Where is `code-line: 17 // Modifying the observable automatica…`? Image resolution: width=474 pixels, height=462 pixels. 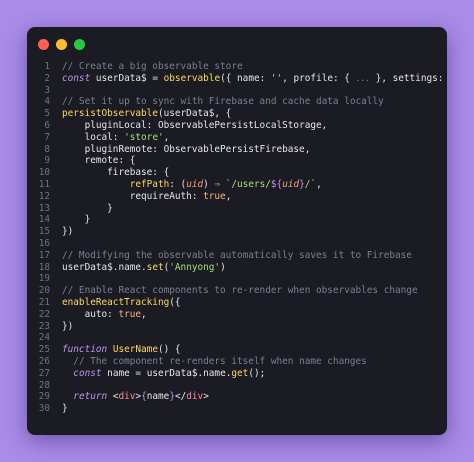
code-line: 17 // Modifying the observable automatica… is located at coordinates (237, 256).